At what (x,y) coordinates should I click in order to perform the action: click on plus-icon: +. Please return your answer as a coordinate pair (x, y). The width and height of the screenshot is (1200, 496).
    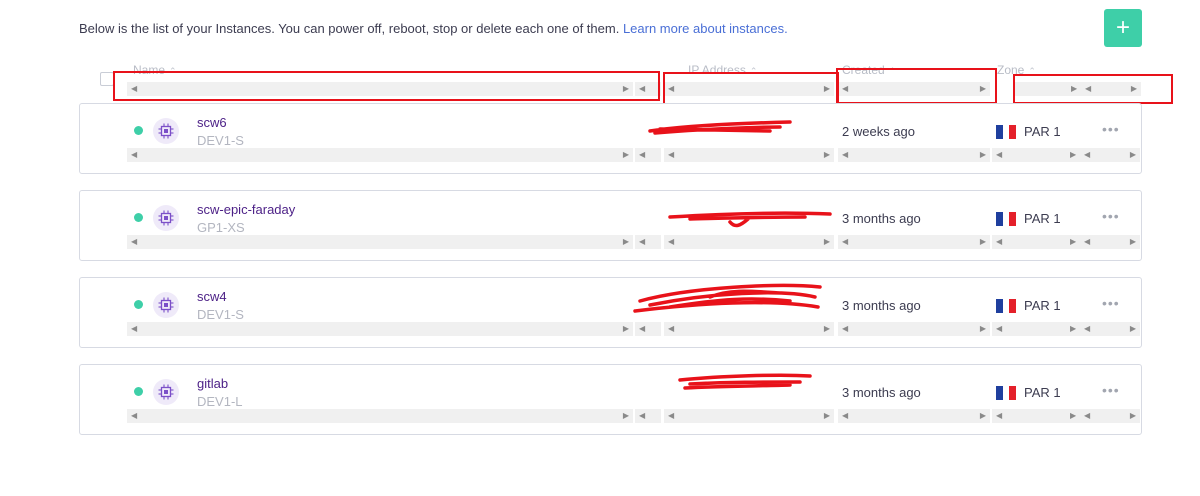
    Looking at the image, I should click on (1122, 27).